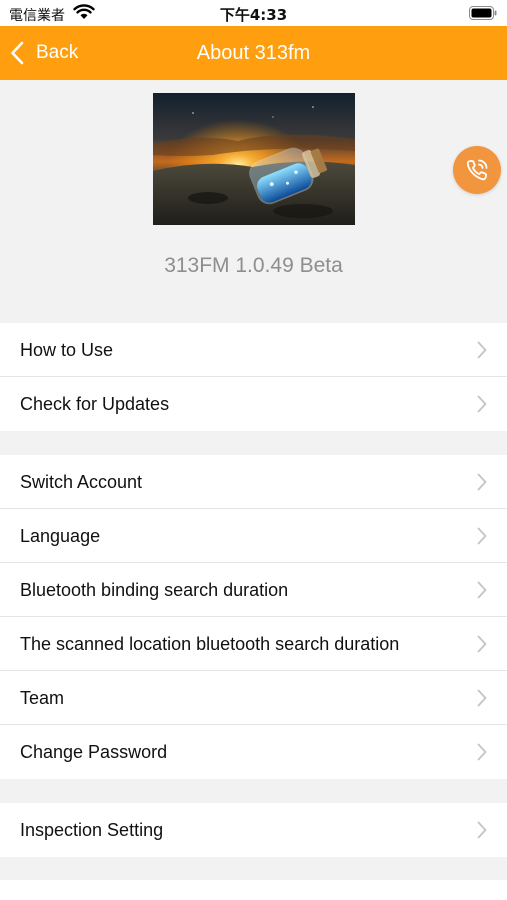 The width and height of the screenshot is (507, 900). I want to click on status-time: 下午4:33, so click(253, 15).